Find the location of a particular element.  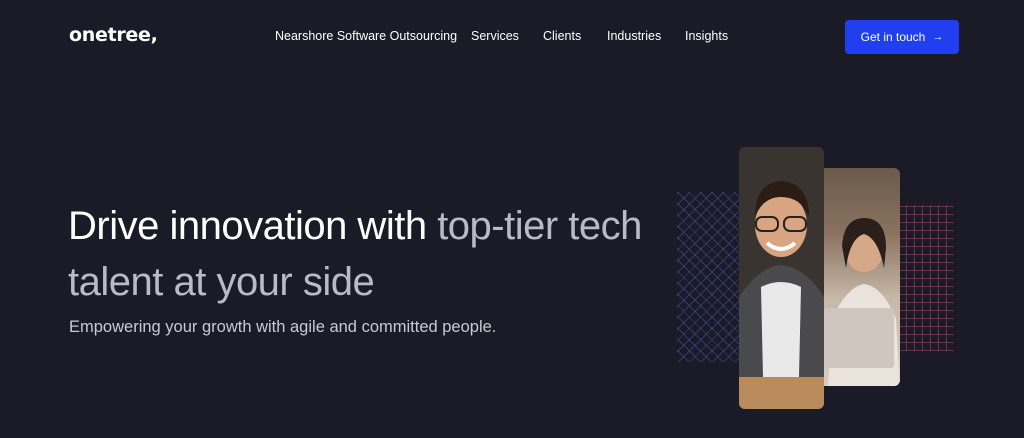

nav-item-nearshore: Nearshore Software Outsourcing is located at coordinates (366, 36).